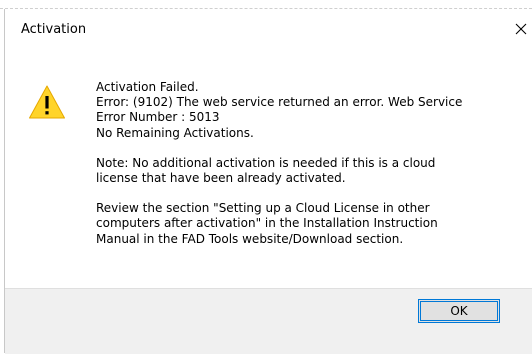 The image size is (532, 354). I want to click on dialog-title: Activation, so click(54, 29).